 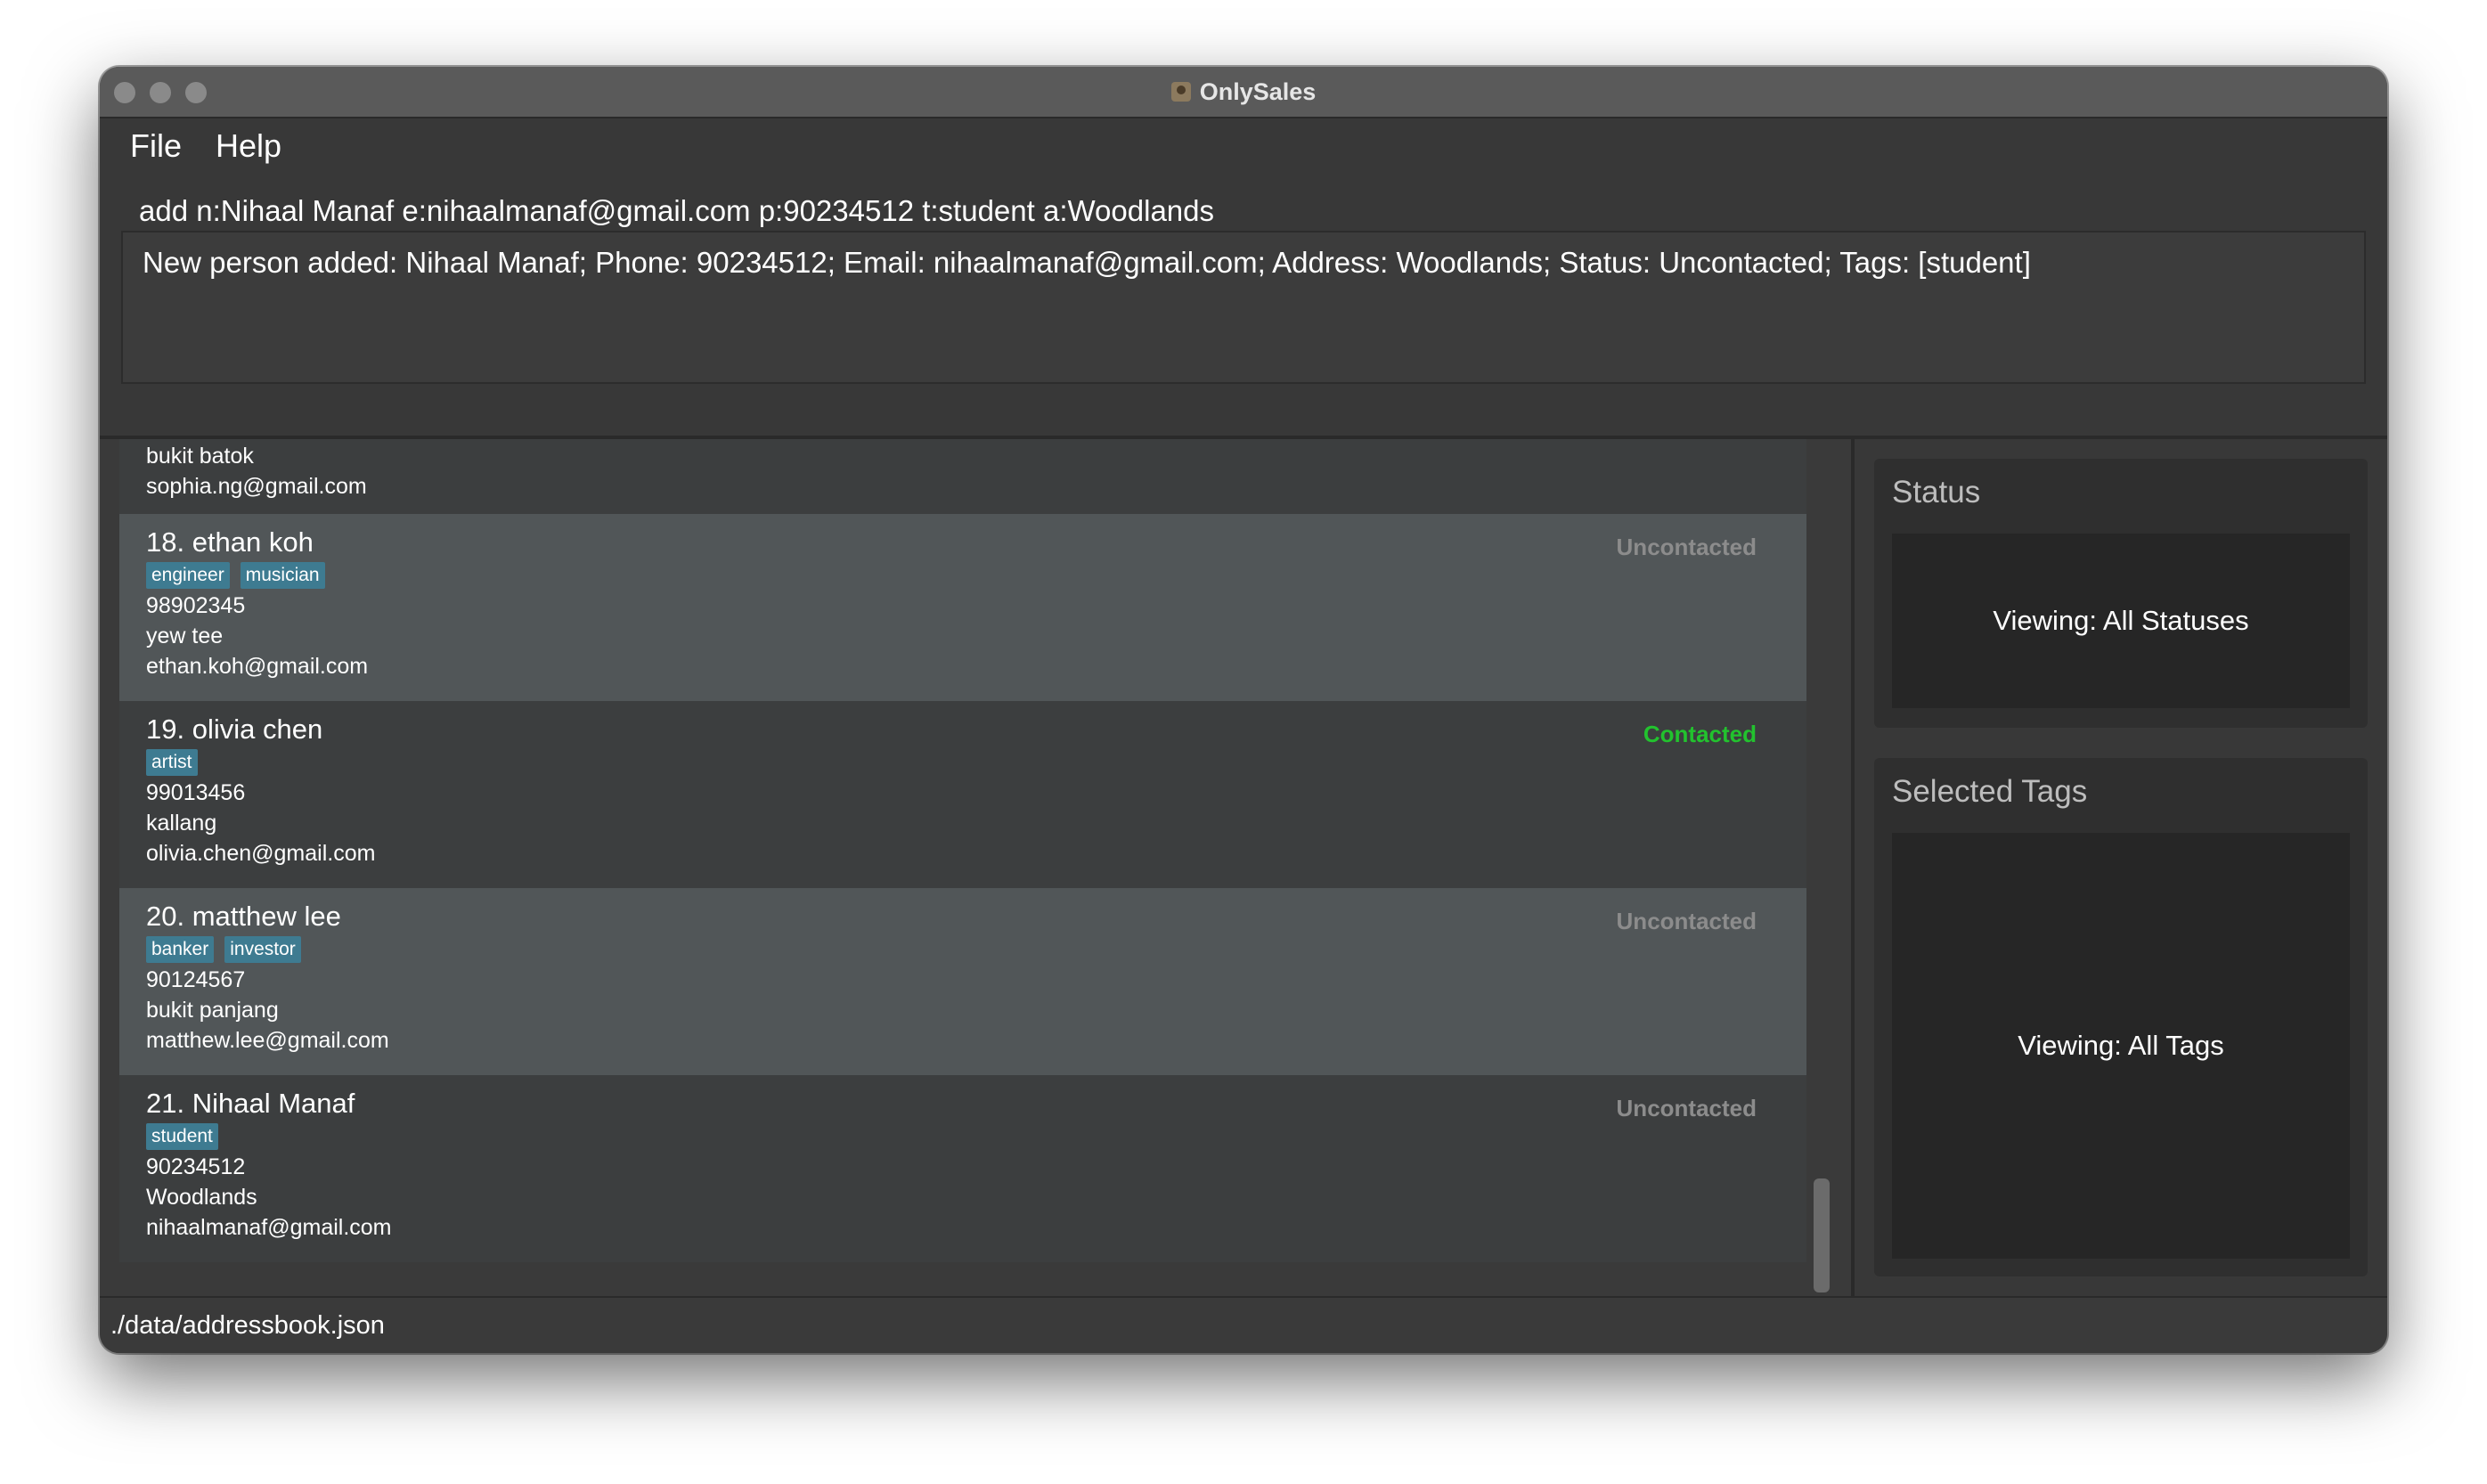 I want to click on person-tags: student, so click(x=963, y=1137).